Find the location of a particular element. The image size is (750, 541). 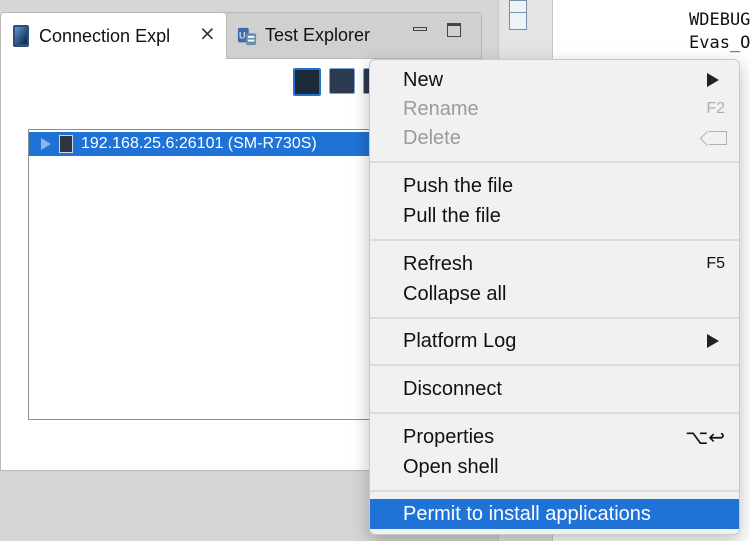

shortcut-label: ⌥↩ is located at coordinates (705, 437).